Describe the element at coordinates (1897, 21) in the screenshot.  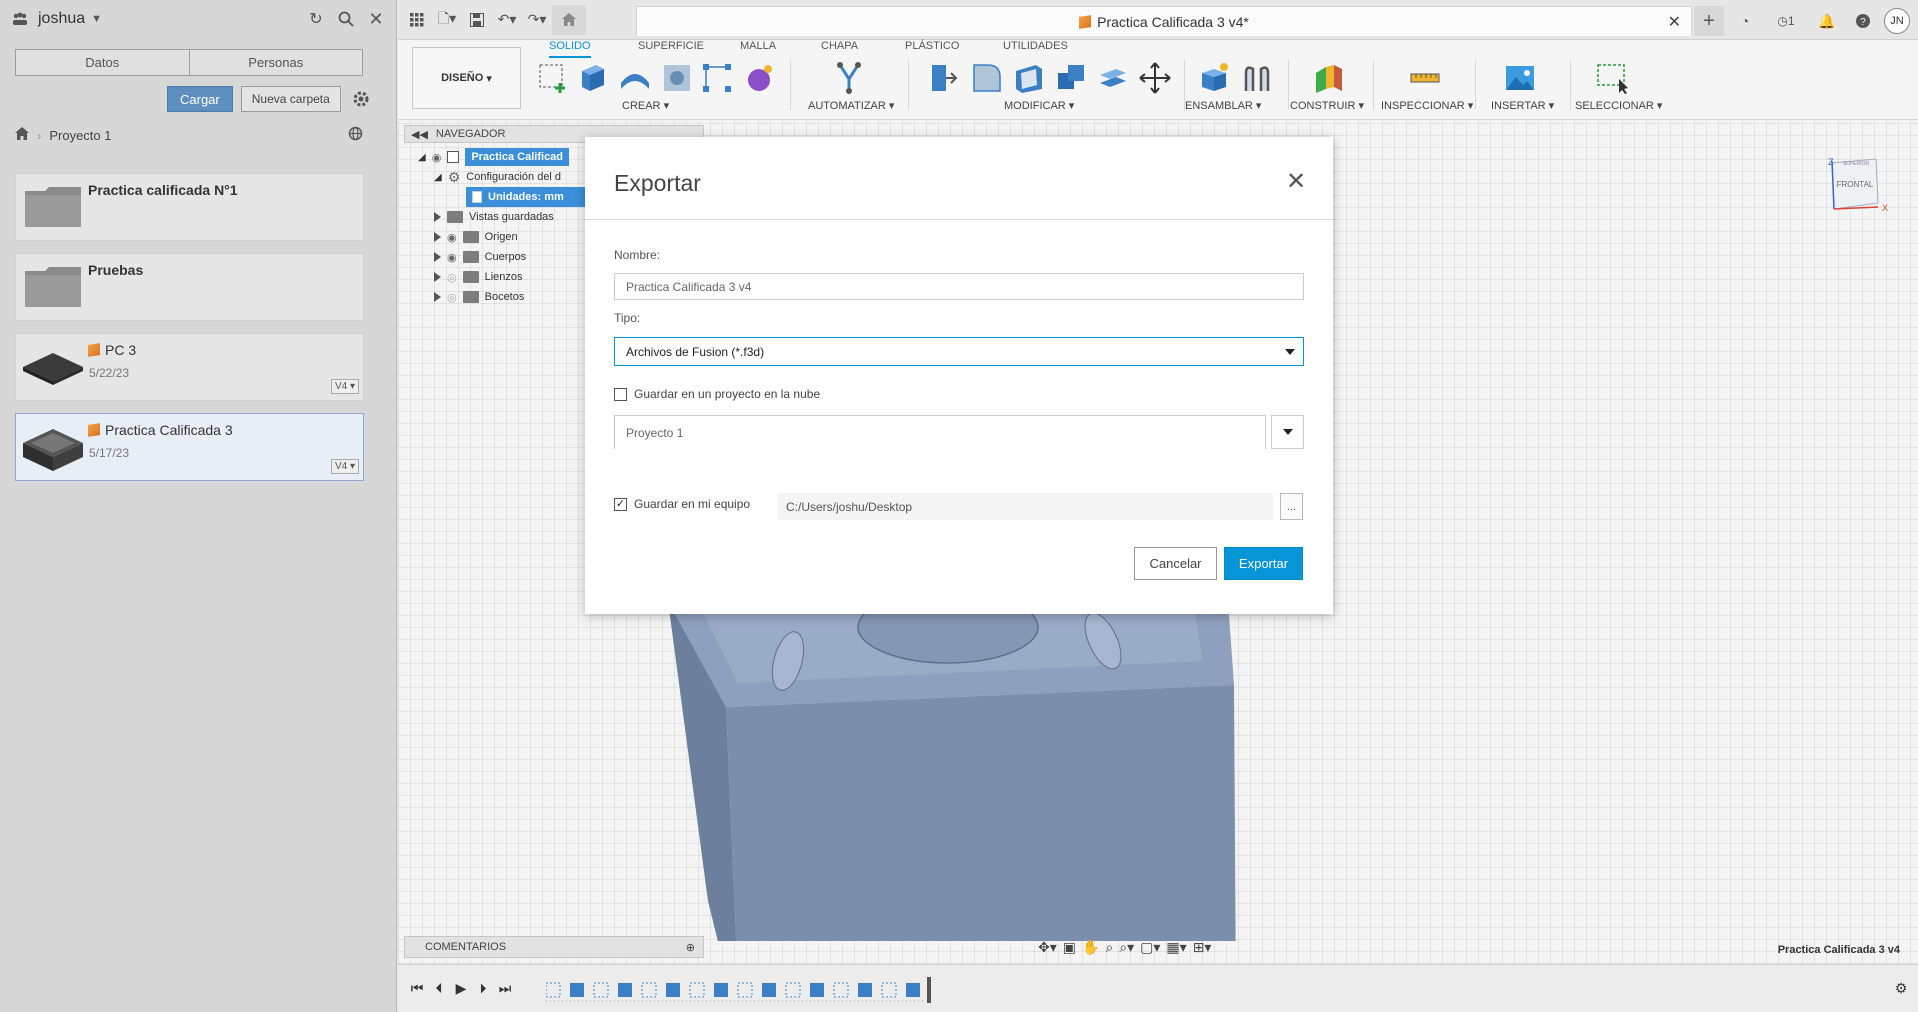
I see `avatar: JN` at that location.